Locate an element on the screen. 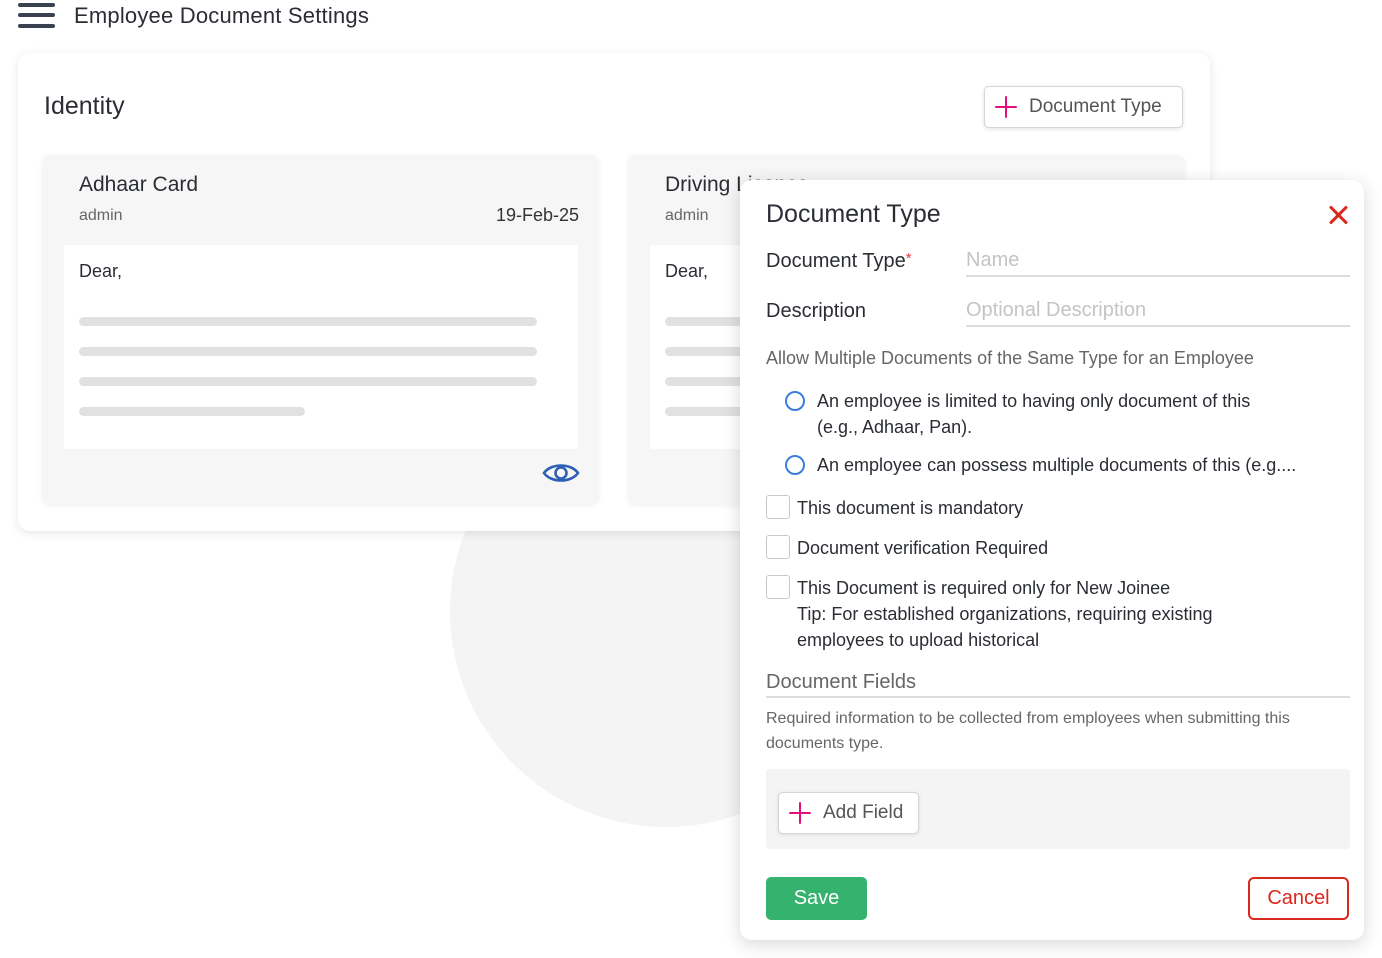  top-bar: Employee Document Settings is located at coordinates (350, 18).